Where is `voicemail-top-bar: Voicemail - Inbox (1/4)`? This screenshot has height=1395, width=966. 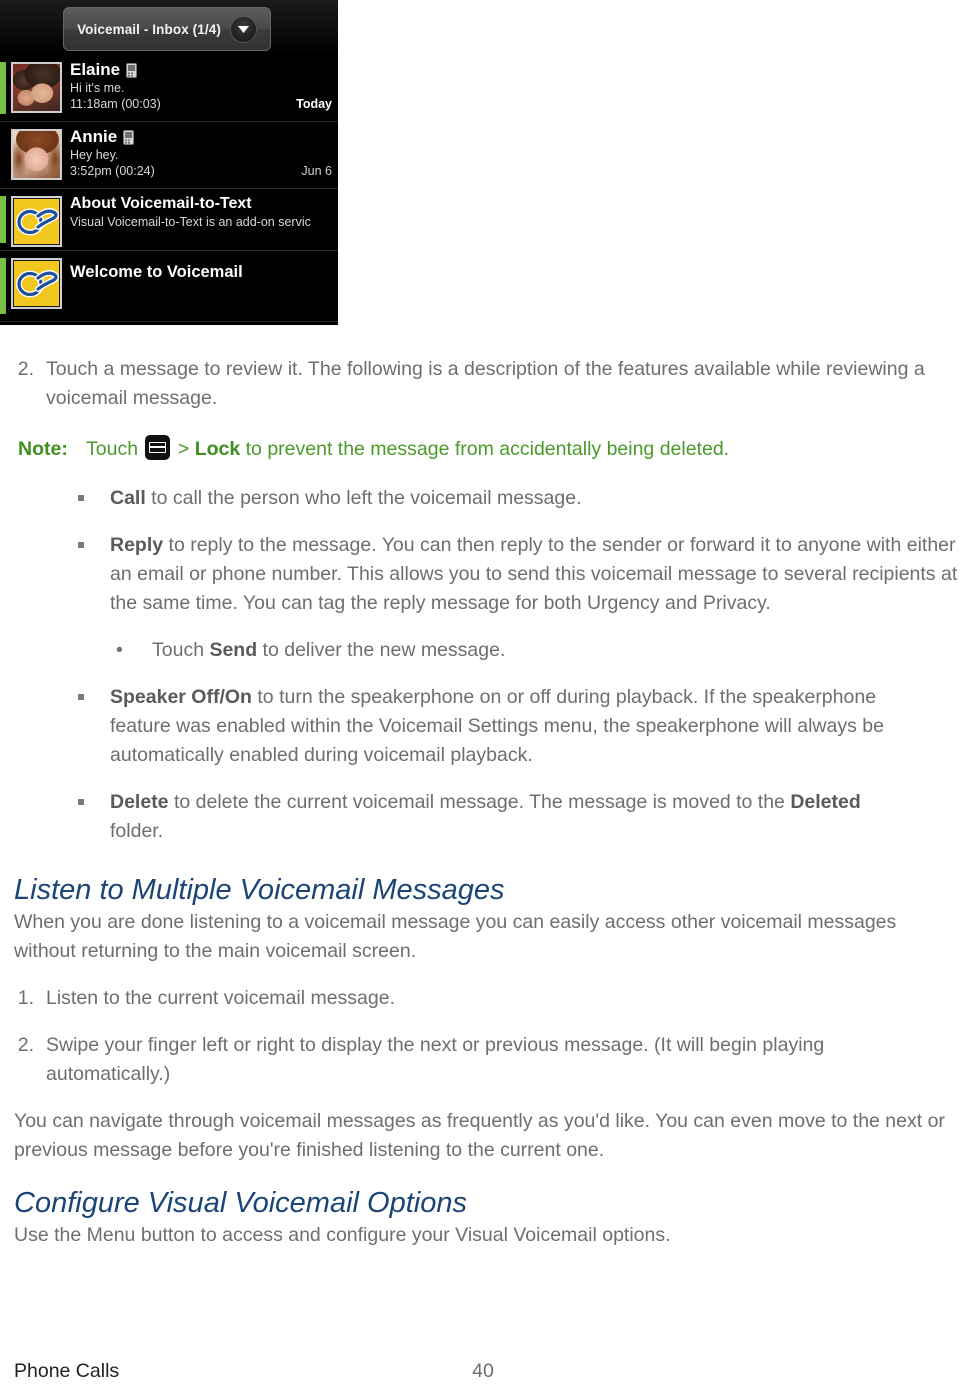
voicemail-top-bar: Voicemail - Inbox (1/4) is located at coordinates (169, 27).